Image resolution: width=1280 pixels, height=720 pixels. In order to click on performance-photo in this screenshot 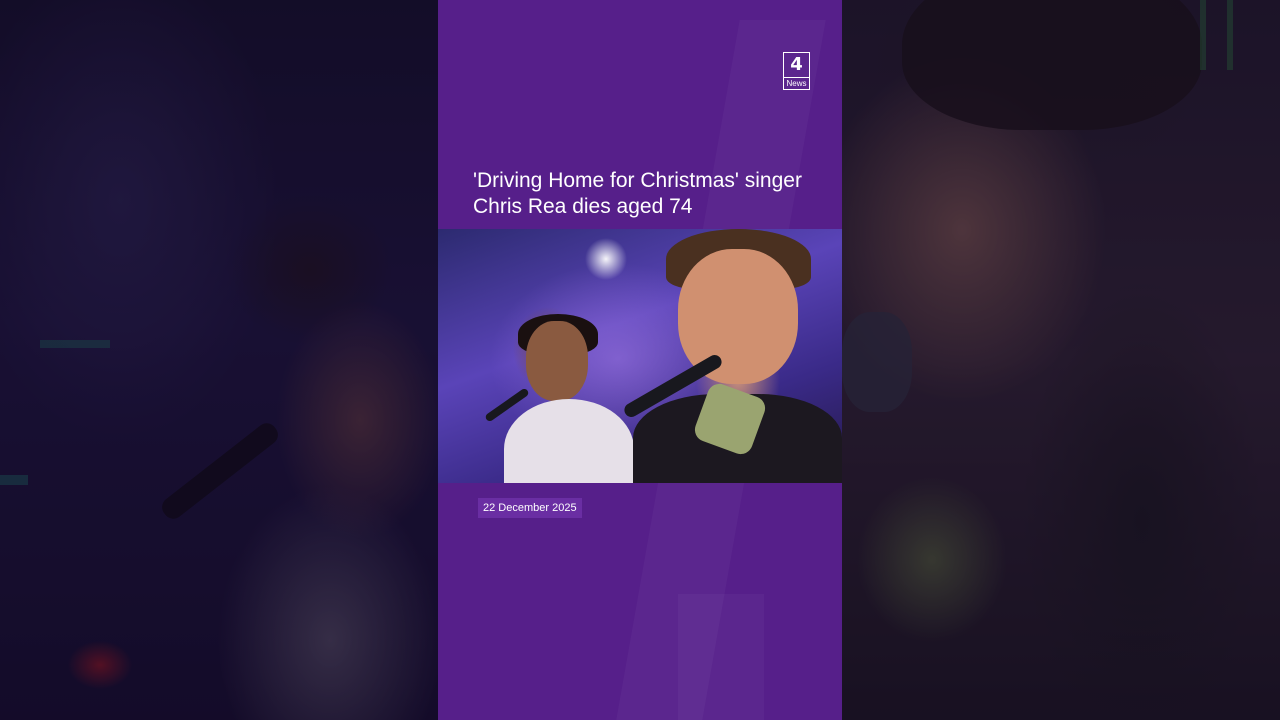, I will do `click(640, 356)`.